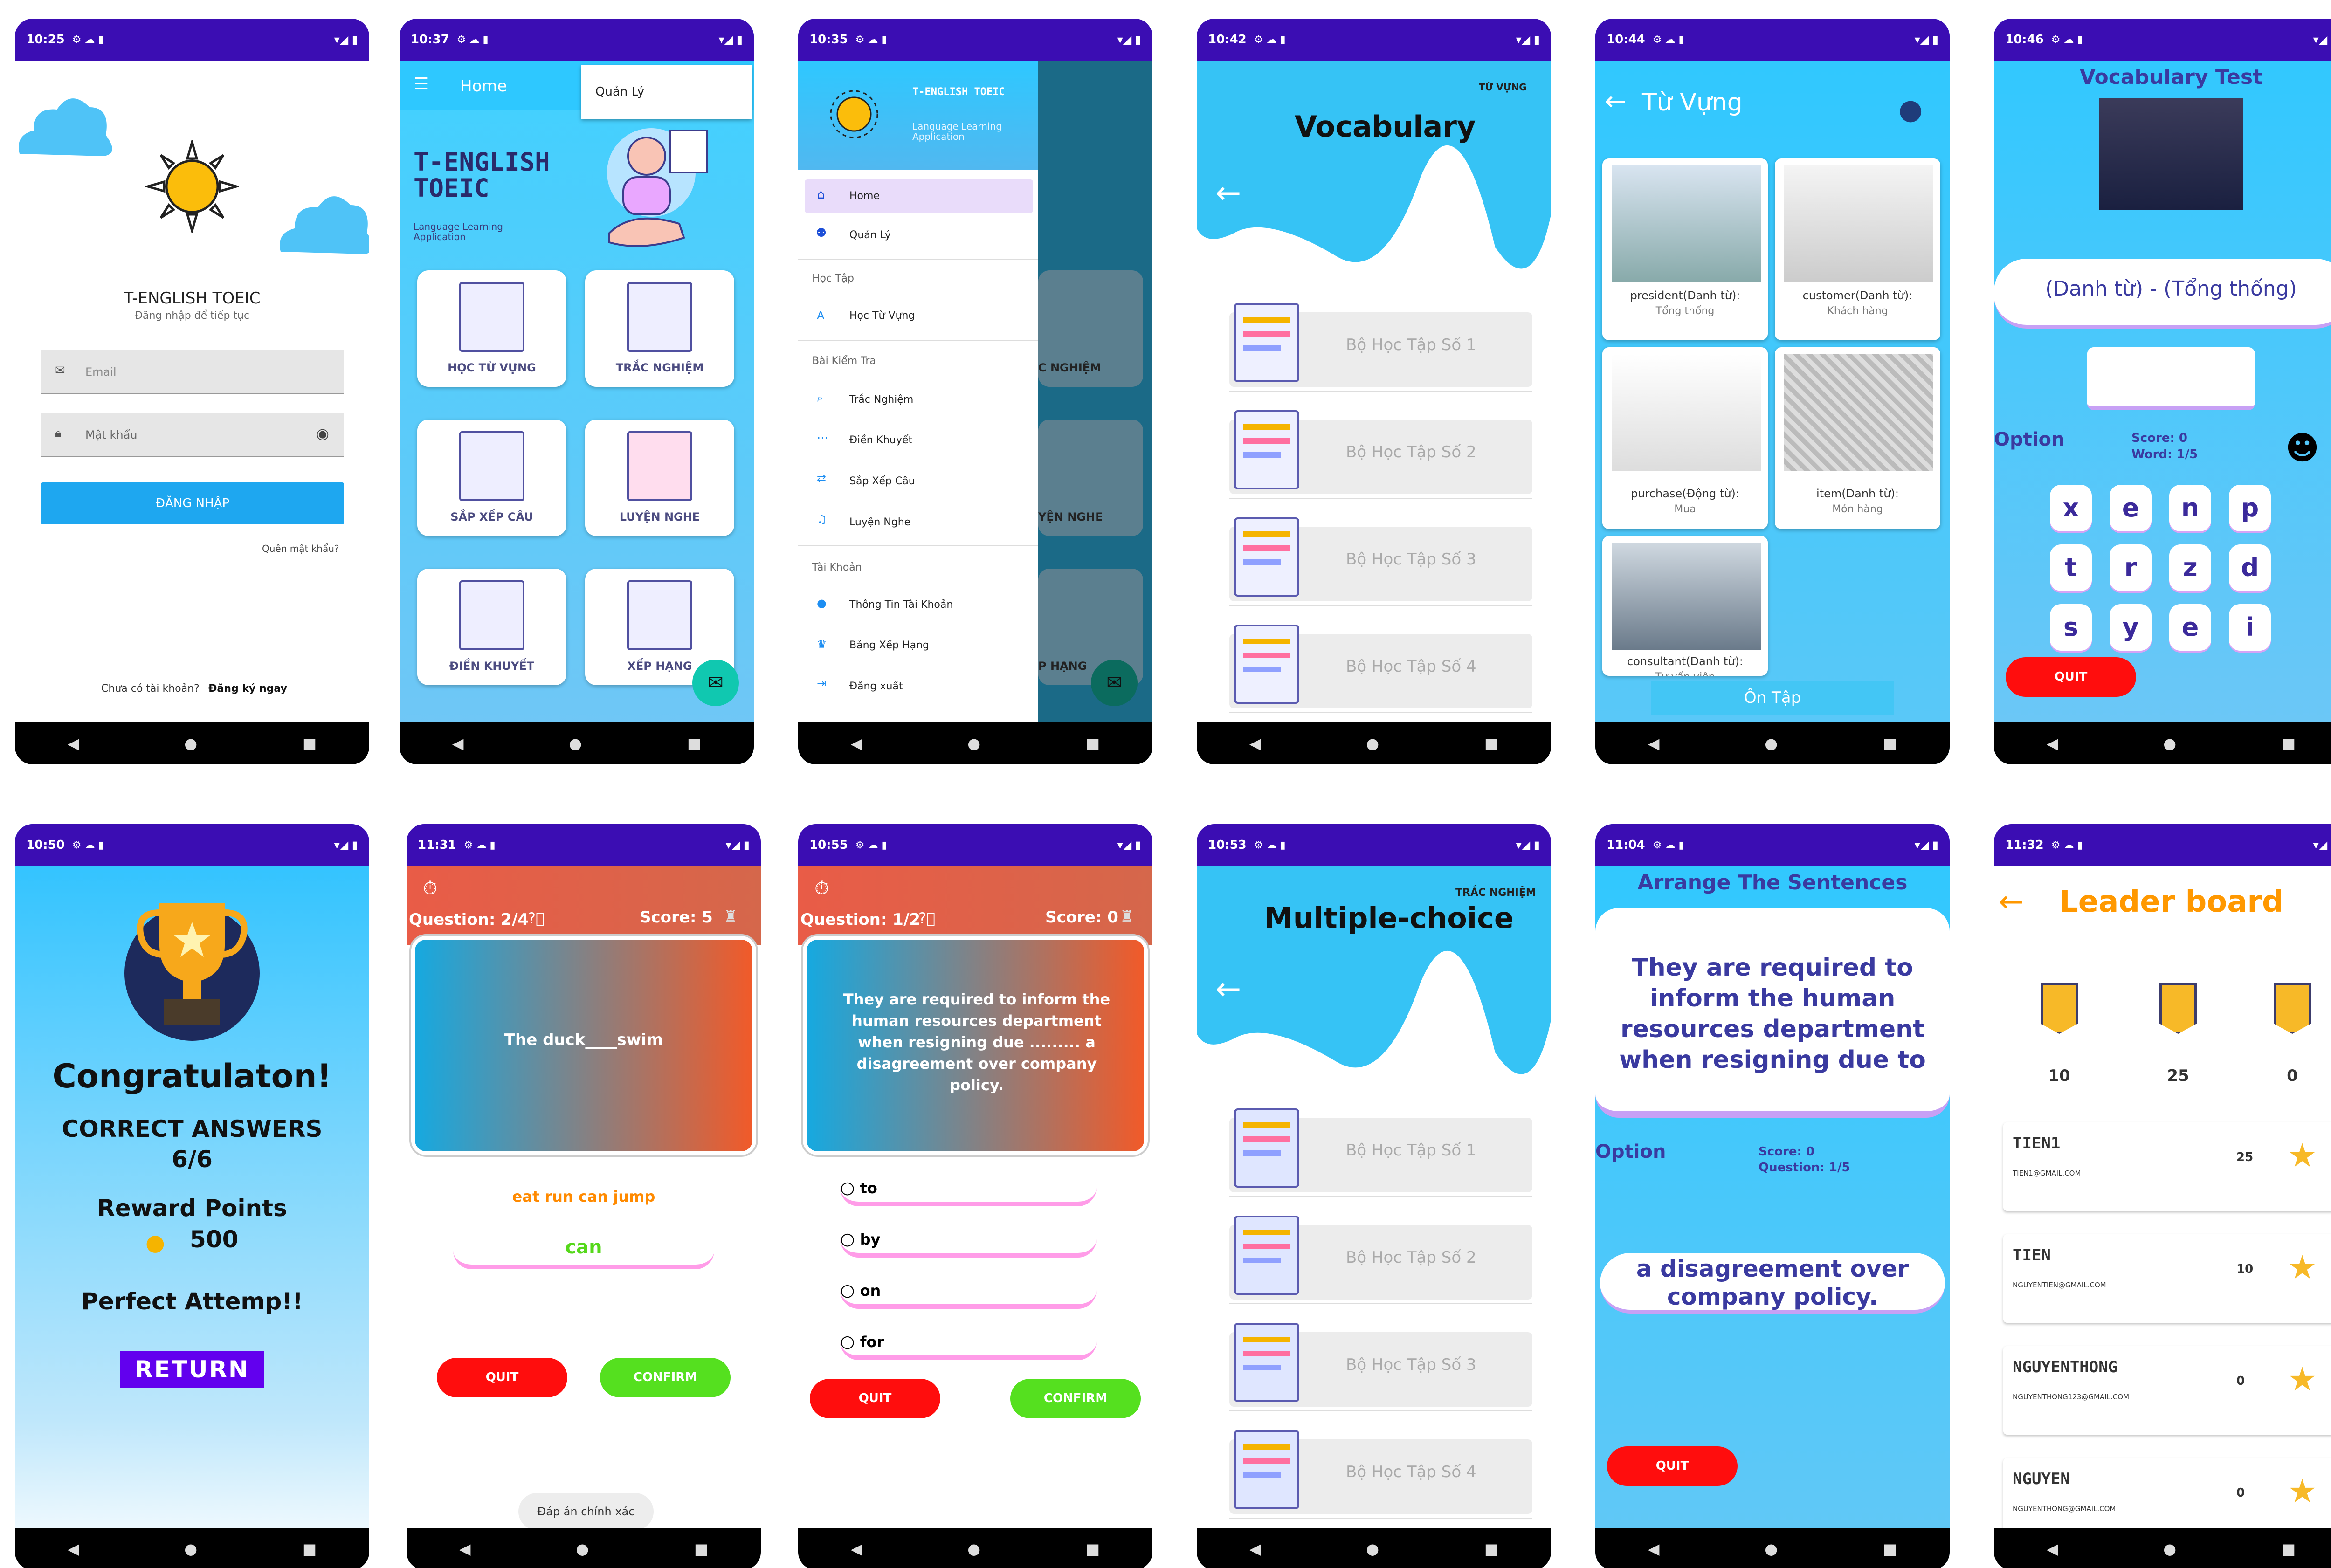  I want to click on option-on: ○ on, so click(968, 1295).